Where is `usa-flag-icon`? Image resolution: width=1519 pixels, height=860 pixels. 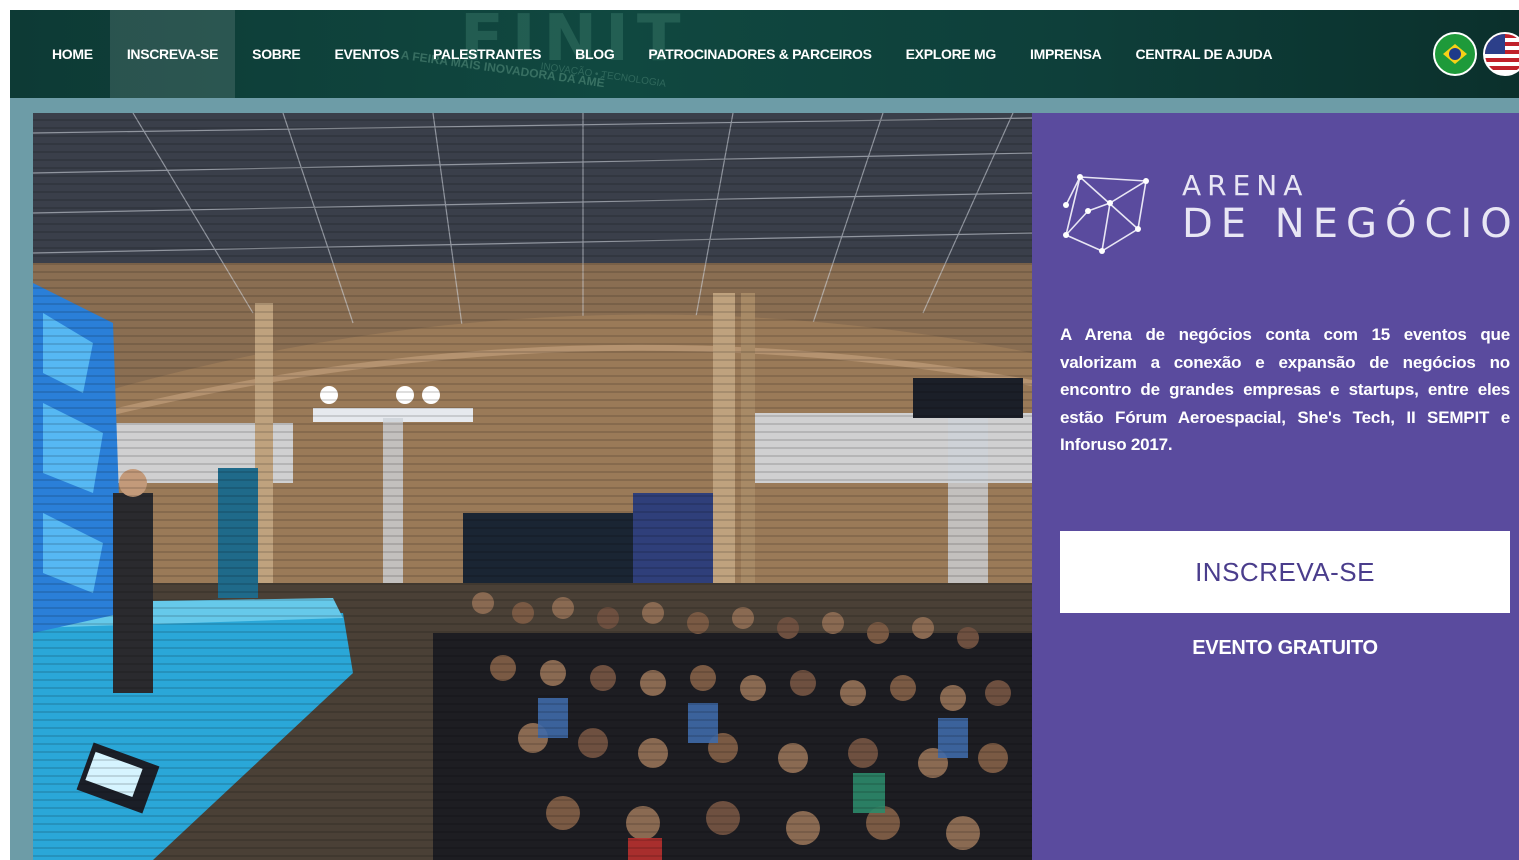 usa-flag-icon is located at coordinates (1501, 54).